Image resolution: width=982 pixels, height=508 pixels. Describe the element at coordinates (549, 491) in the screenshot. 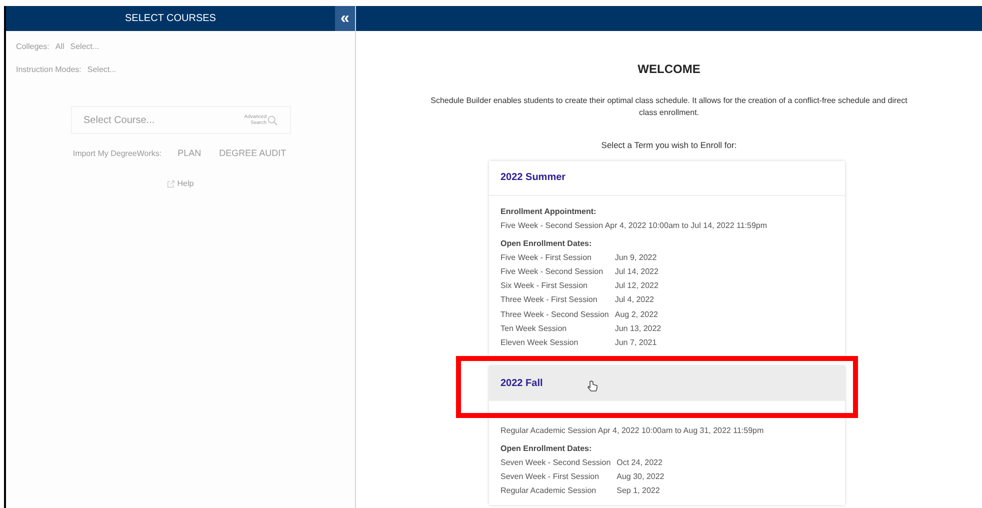

I see `session-name: Regular Academic Session` at that location.